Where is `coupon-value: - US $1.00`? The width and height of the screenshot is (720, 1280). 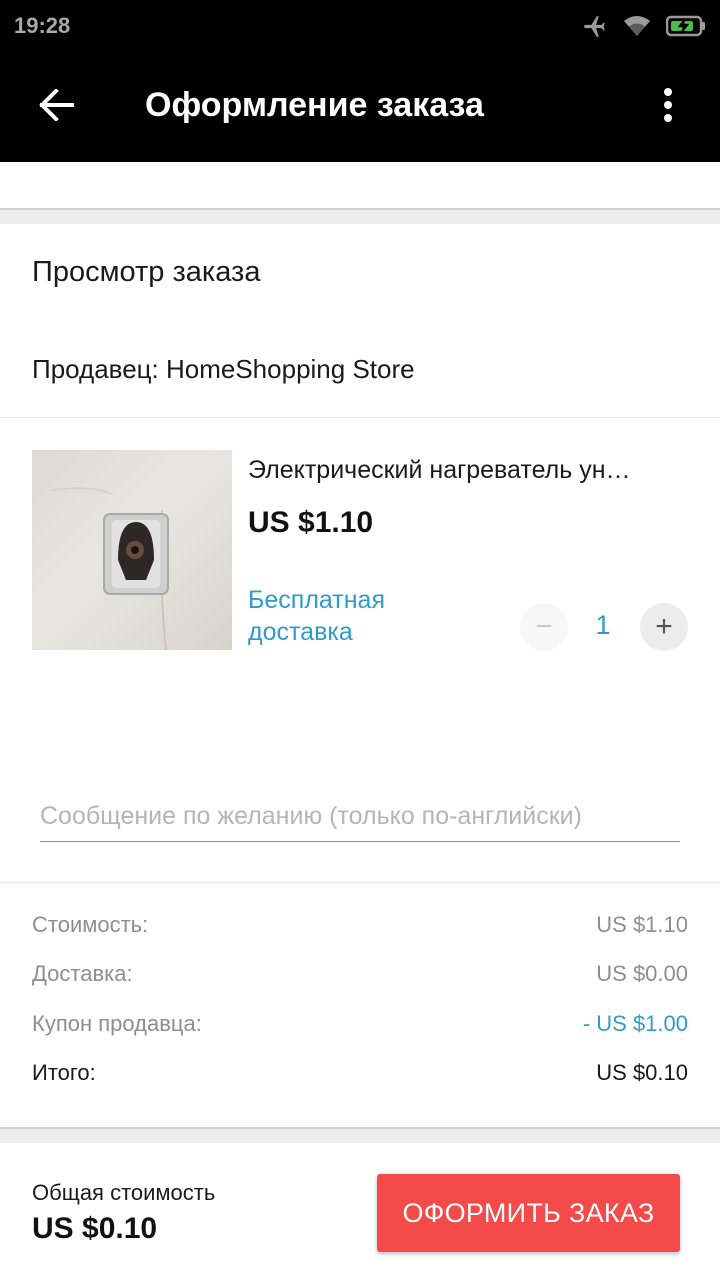 coupon-value: - US $1.00 is located at coordinates (635, 1024).